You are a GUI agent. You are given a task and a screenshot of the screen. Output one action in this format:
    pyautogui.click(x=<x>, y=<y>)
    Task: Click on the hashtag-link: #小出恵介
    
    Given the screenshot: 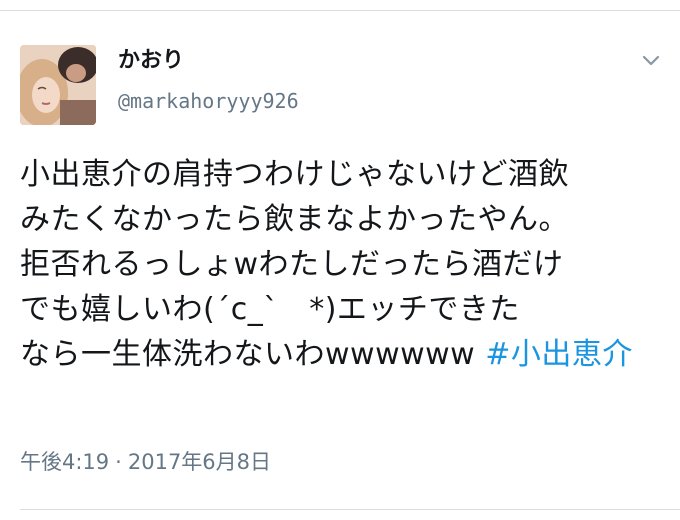 What is the action you would take?
    pyautogui.click(x=559, y=354)
    